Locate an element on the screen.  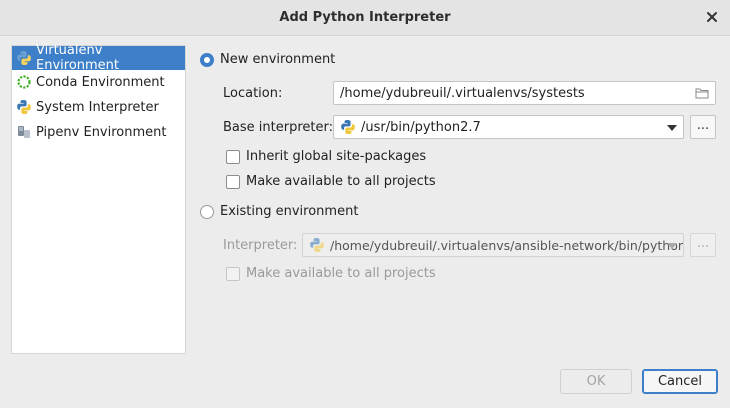
location-field: /home/ydubreuil/.virtualenvs/systests is located at coordinates (524, 93).